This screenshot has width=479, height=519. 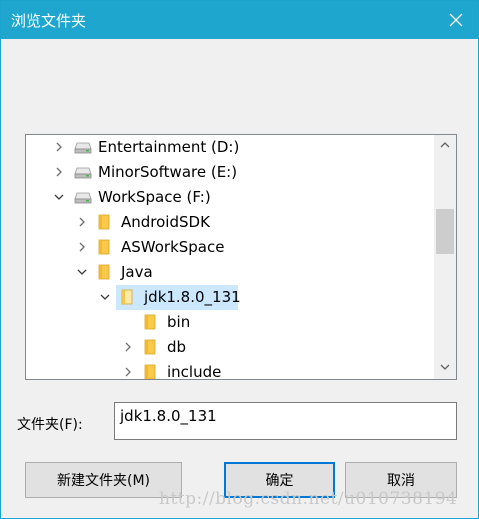 What do you see at coordinates (230, 197) in the screenshot?
I see `tree-item-workspace: WorkSpace (F:)` at bounding box center [230, 197].